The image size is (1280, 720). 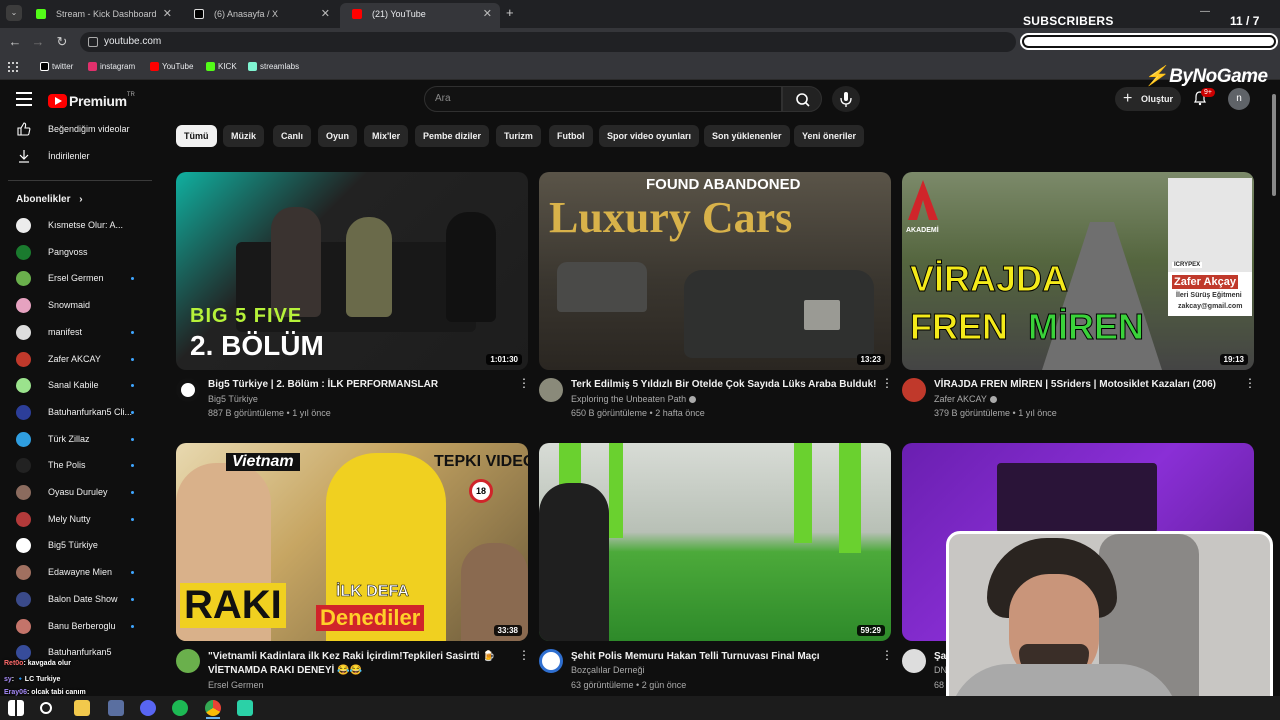 I want to click on back-icon: ←, so click(x=15, y=42).